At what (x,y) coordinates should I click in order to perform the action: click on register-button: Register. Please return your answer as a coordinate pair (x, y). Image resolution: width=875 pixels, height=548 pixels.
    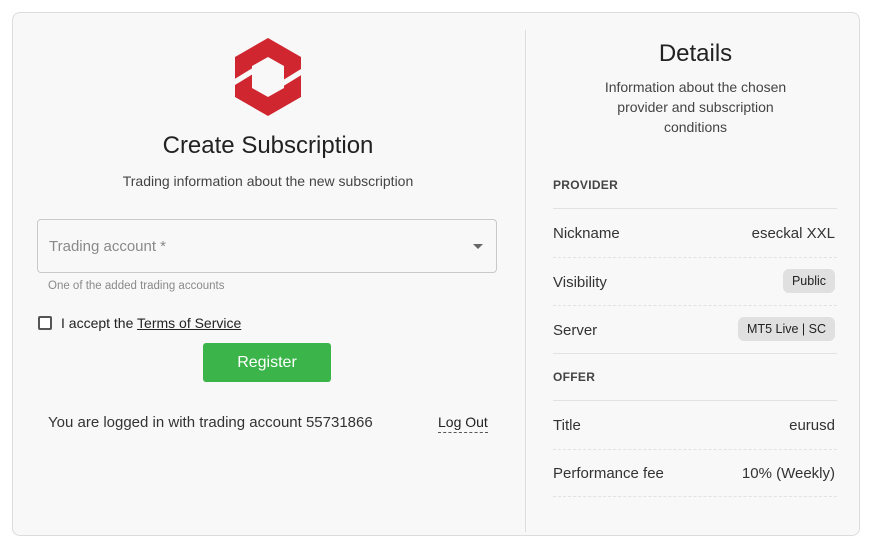
    Looking at the image, I should click on (267, 362).